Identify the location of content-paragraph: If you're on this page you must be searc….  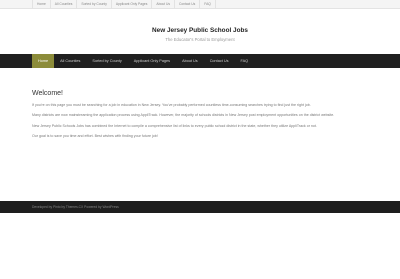
(171, 105).